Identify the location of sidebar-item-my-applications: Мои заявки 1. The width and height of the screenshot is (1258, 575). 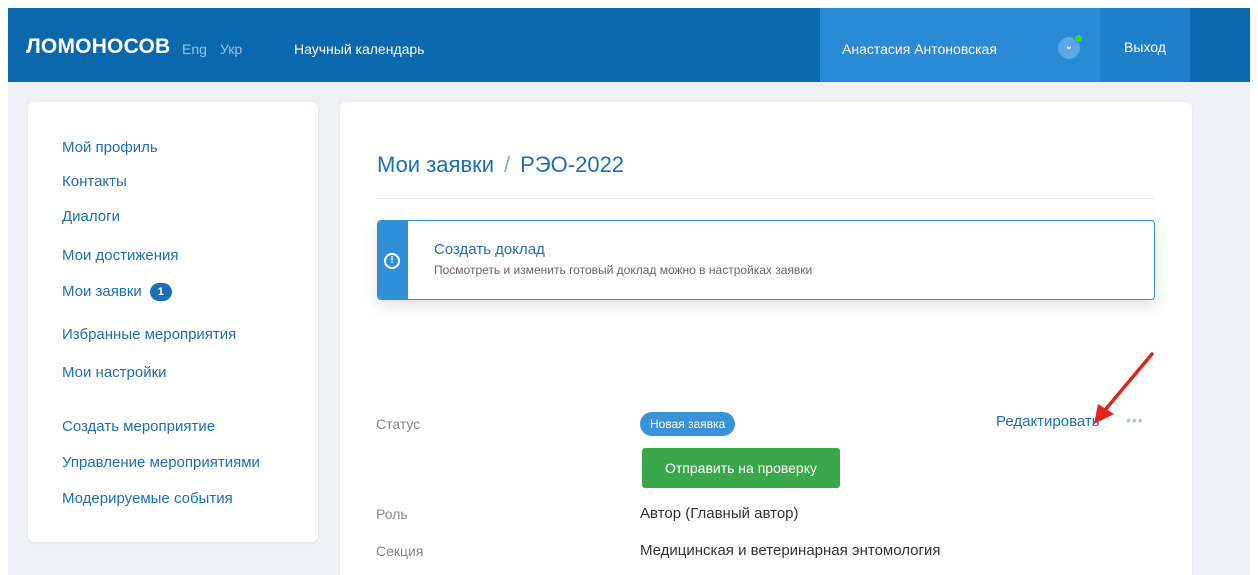
(117, 292).